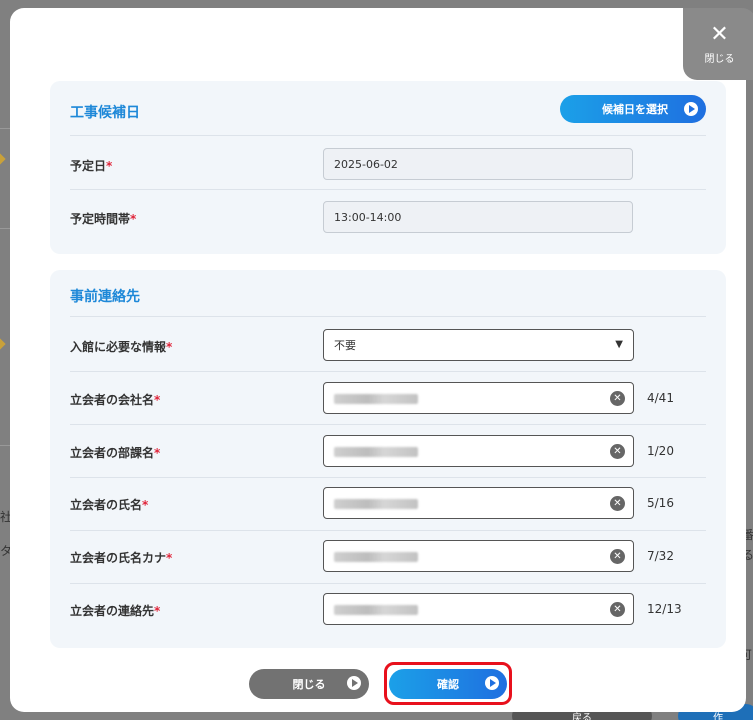 This screenshot has width=753, height=720. Describe the element at coordinates (478, 609) in the screenshot. I see `phone-input: ✕` at that location.